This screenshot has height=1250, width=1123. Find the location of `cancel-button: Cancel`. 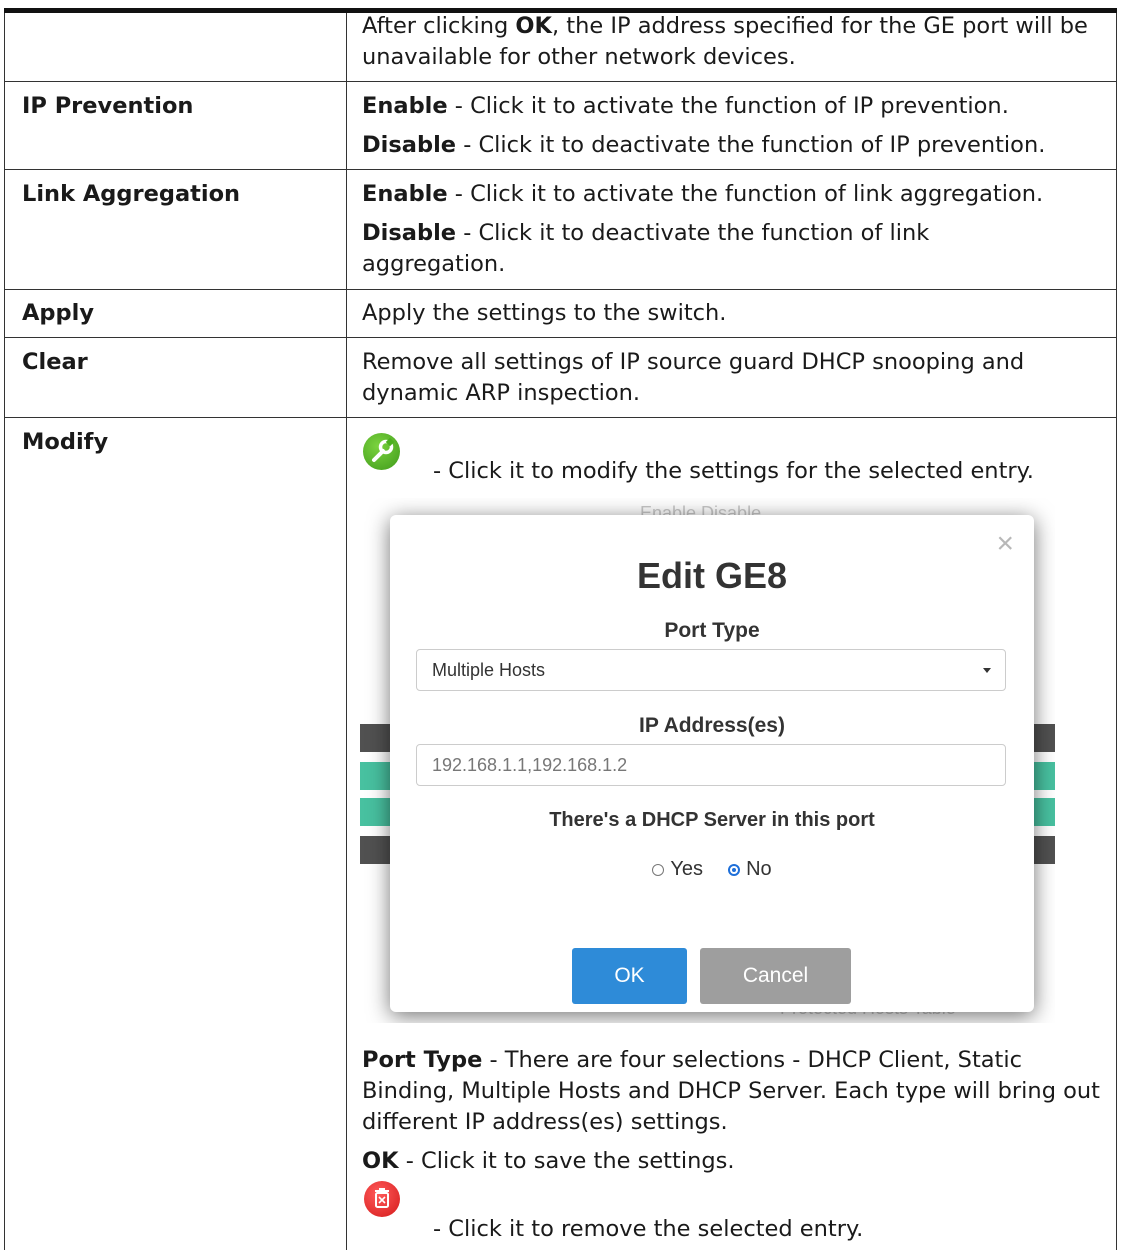

cancel-button: Cancel is located at coordinates (775, 976).